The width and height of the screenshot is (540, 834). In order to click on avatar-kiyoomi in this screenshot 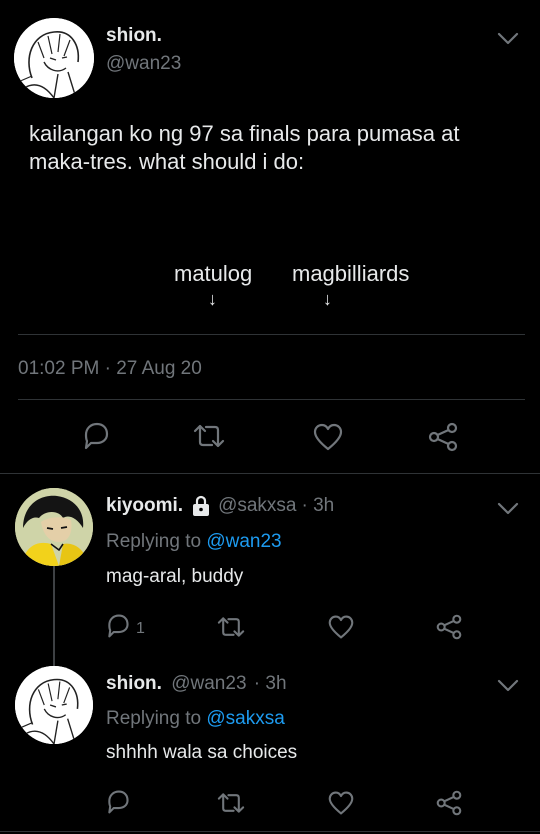, I will do `click(54, 527)`.